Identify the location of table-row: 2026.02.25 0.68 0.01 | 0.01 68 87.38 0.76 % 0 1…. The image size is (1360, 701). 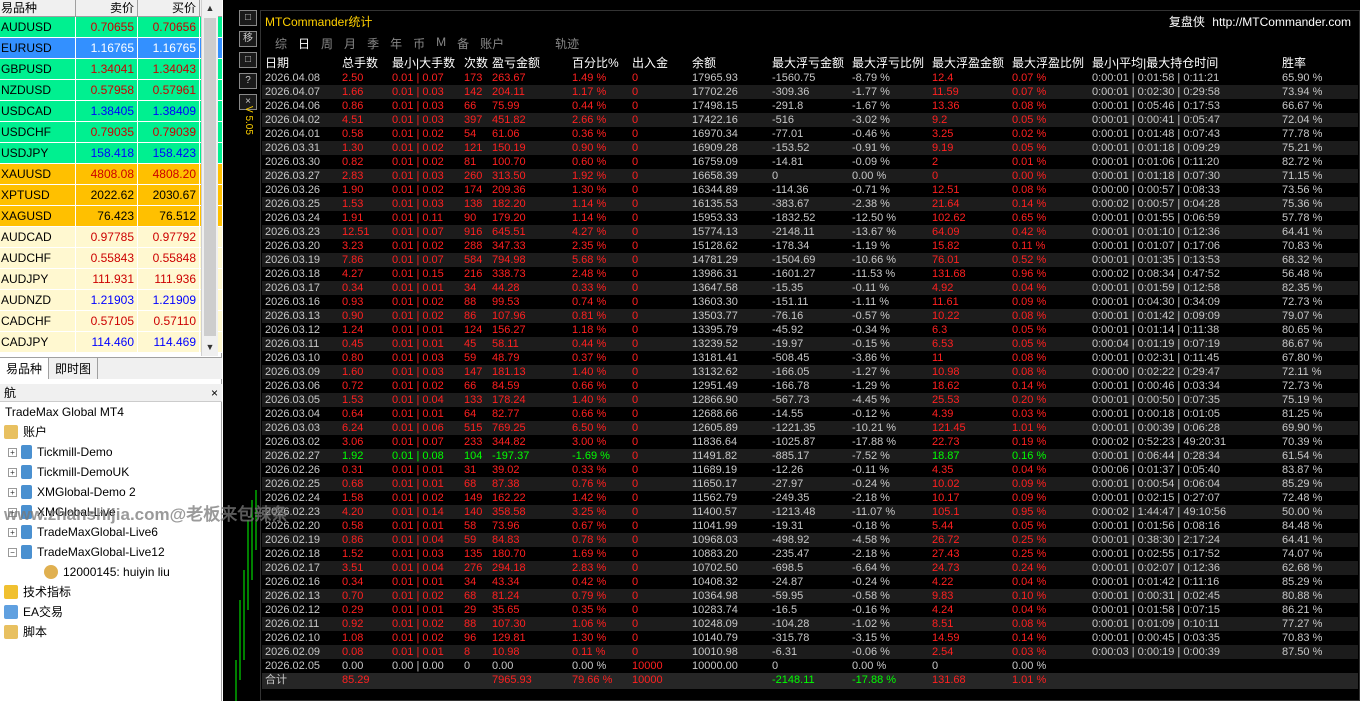
(810, 484).